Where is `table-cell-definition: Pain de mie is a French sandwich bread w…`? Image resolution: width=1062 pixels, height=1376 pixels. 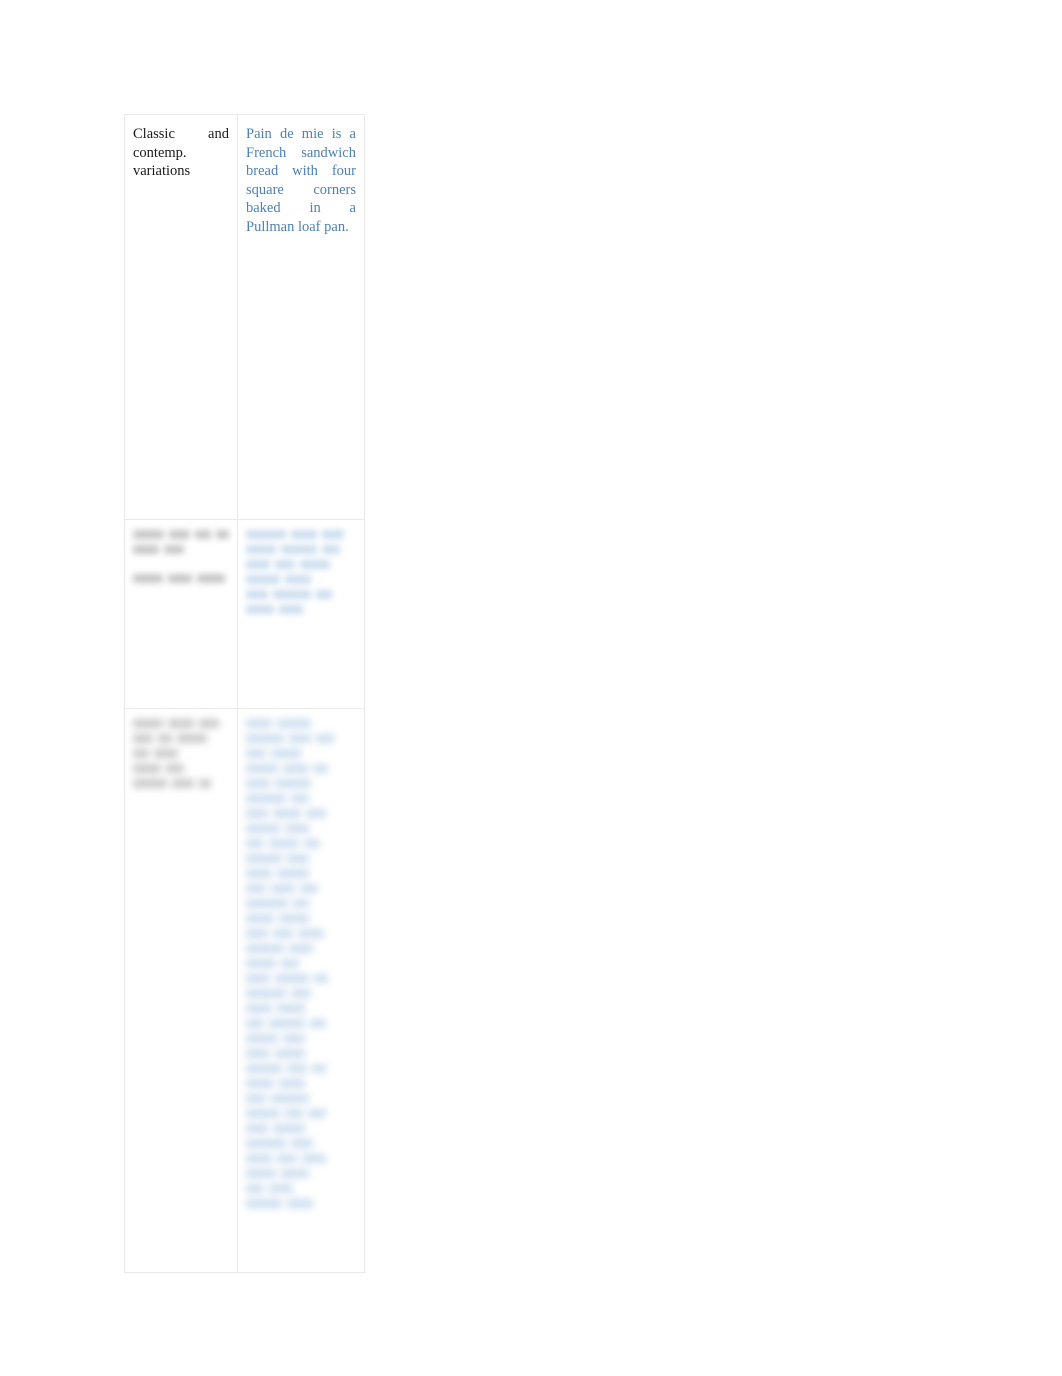 table-cell-definition: Pain de mie is a French sandwich bread w… is located at coordinates (301, 317).